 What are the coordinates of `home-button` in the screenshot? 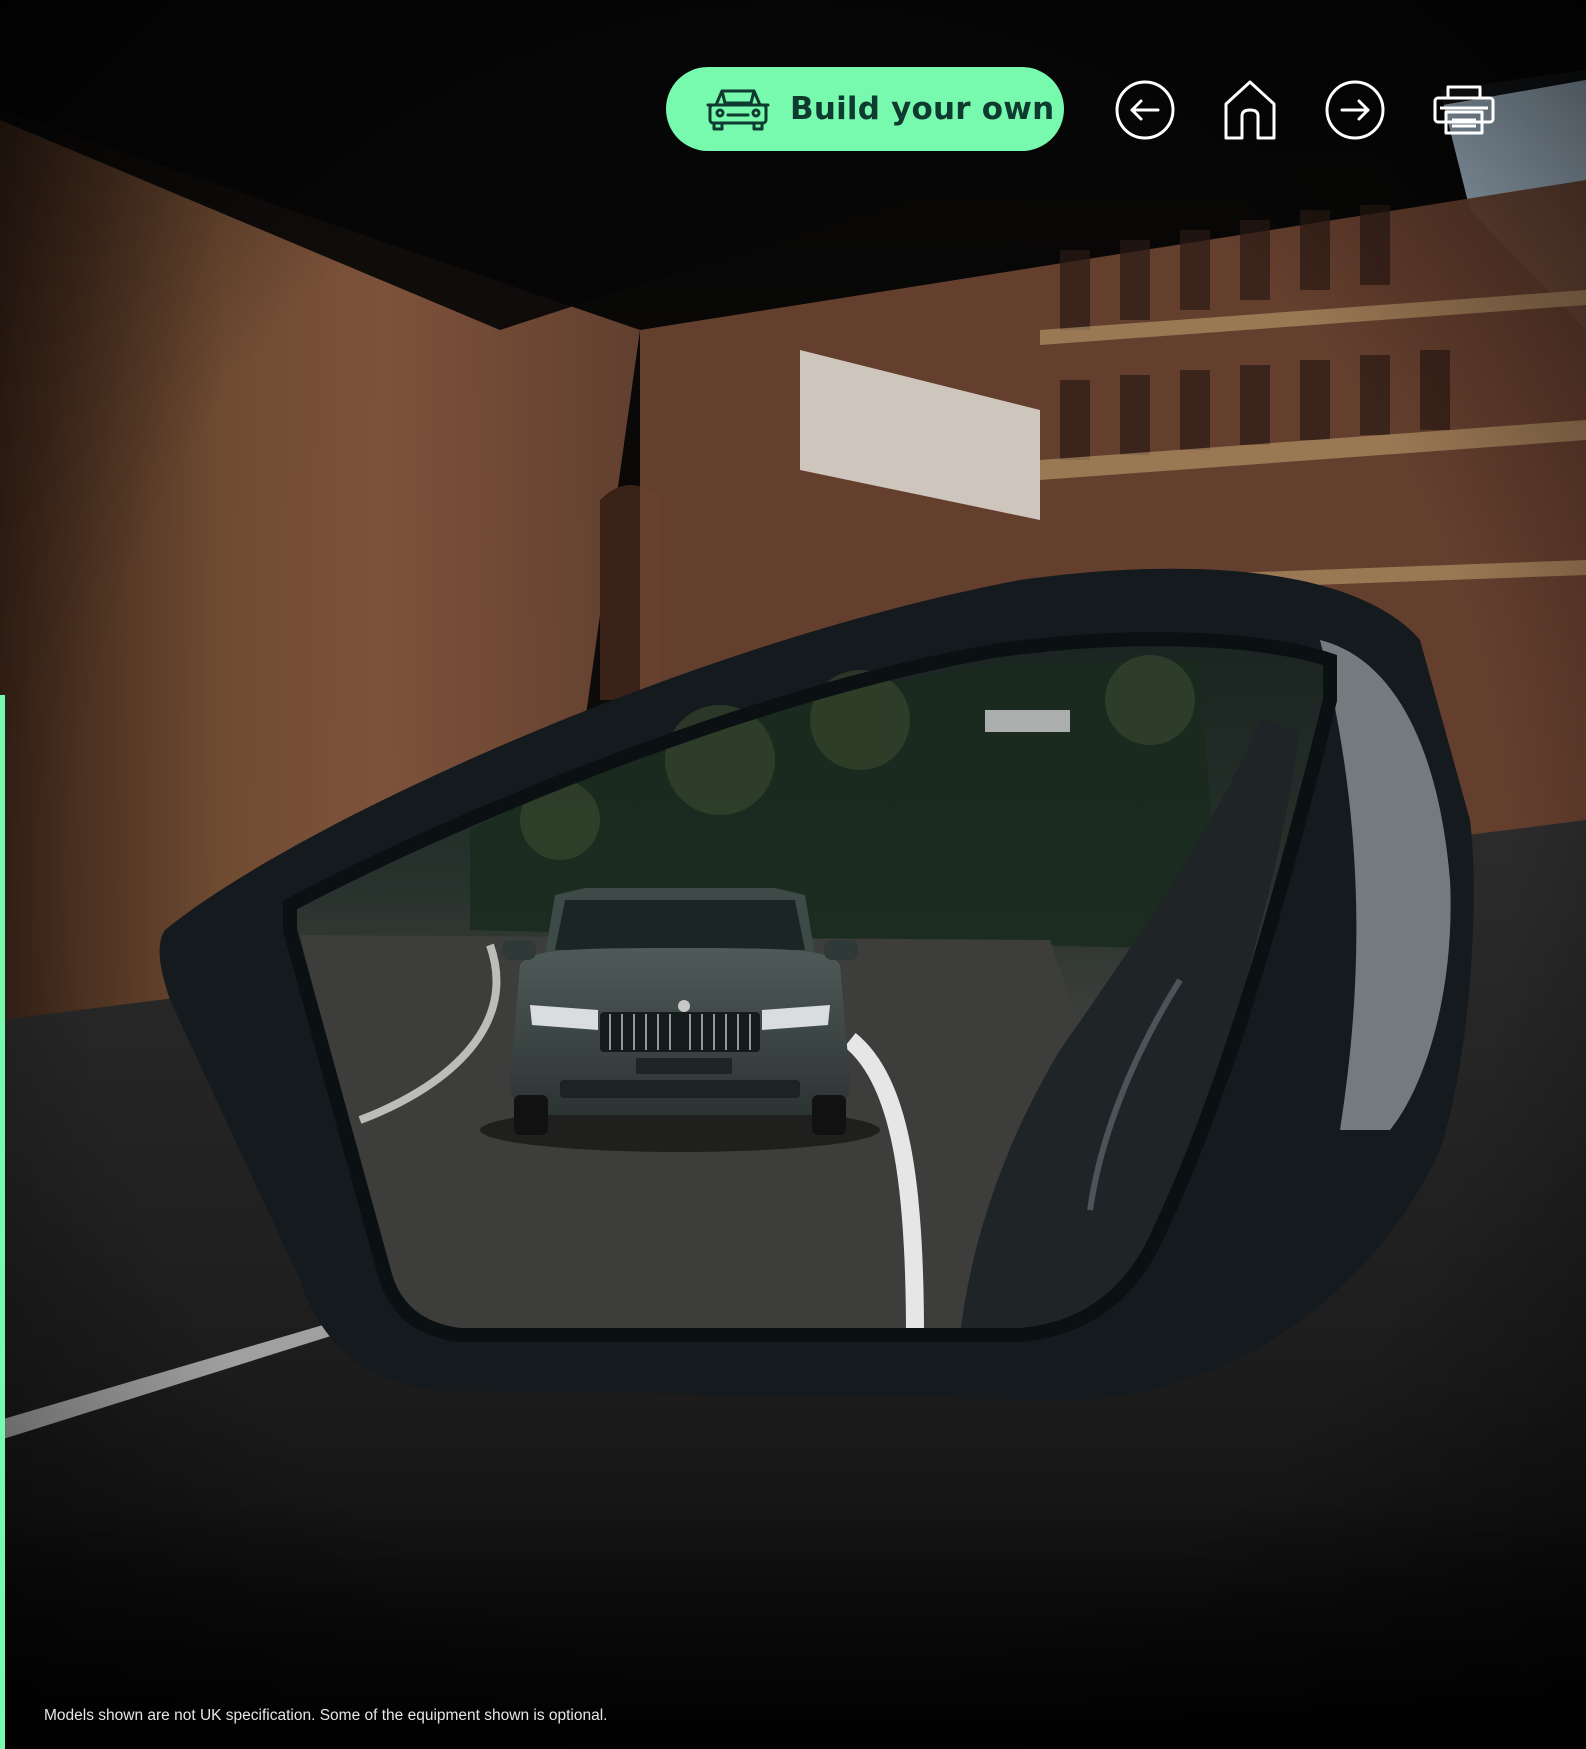 It's located at (1250, 110).